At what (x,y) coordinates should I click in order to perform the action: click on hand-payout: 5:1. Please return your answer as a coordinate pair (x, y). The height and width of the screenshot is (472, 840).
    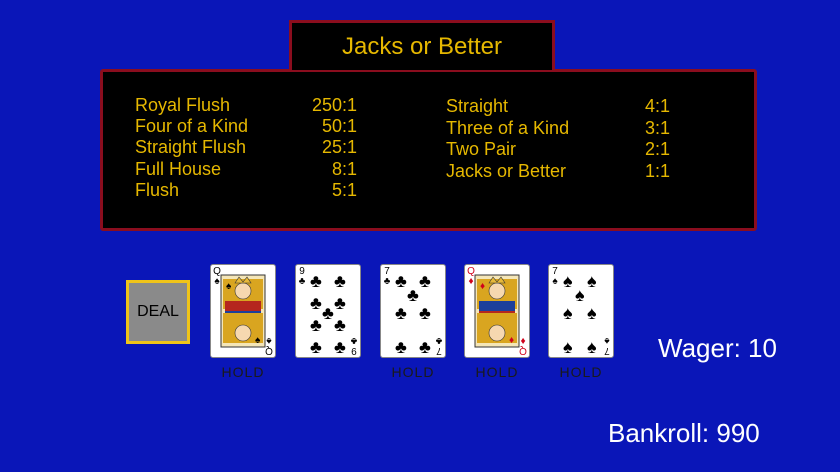
    Looking at the image, I should click on (344, 190).